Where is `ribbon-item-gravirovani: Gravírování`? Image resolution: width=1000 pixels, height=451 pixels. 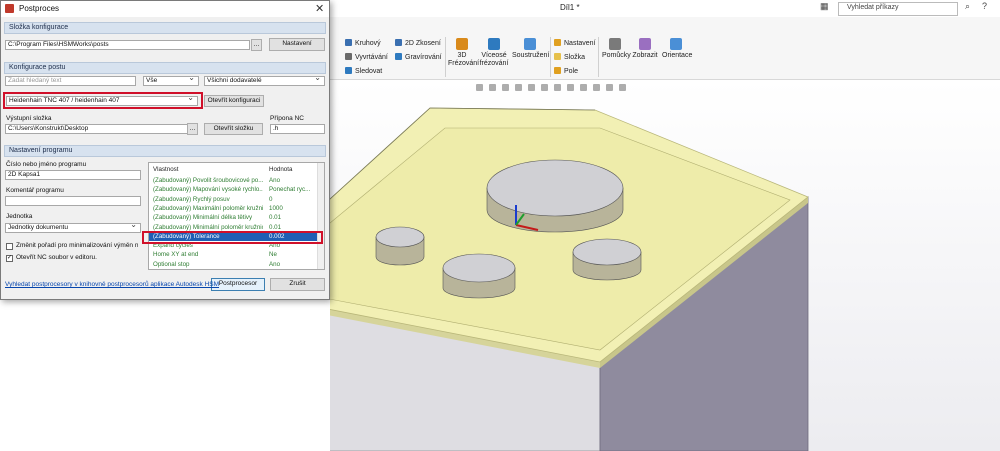 ribbon-item-gravirovani: Gravírování is located at coordinates (418, 57).